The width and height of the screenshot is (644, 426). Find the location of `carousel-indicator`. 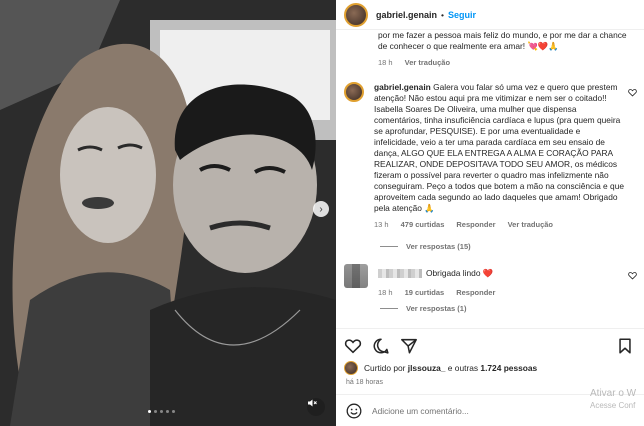

carousel-indicator is located at coordinates (161, 411).